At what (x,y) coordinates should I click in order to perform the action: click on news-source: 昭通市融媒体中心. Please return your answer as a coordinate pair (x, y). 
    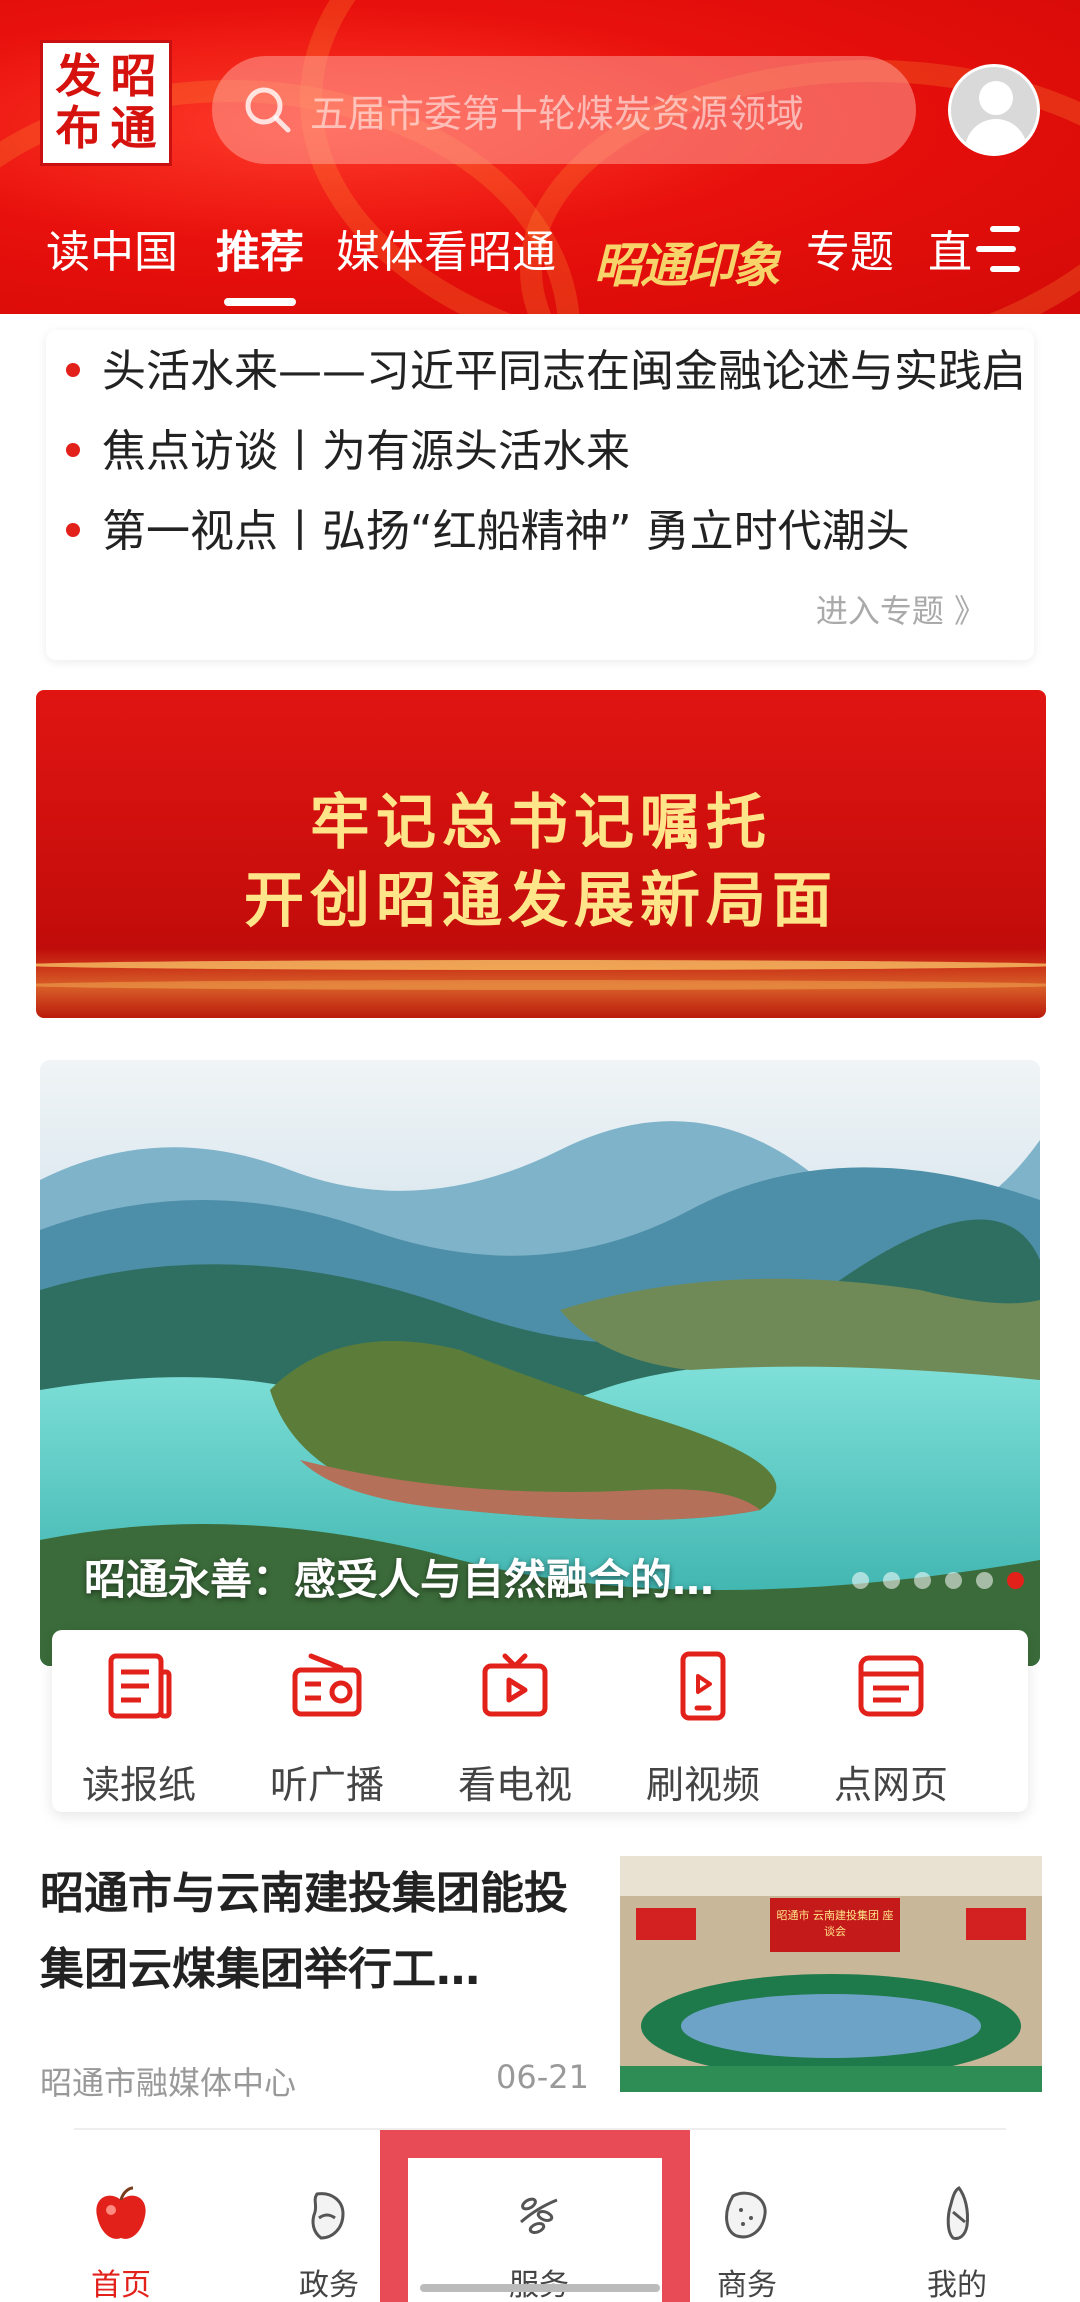
    Looking at the image, I should click on (168, 2083).